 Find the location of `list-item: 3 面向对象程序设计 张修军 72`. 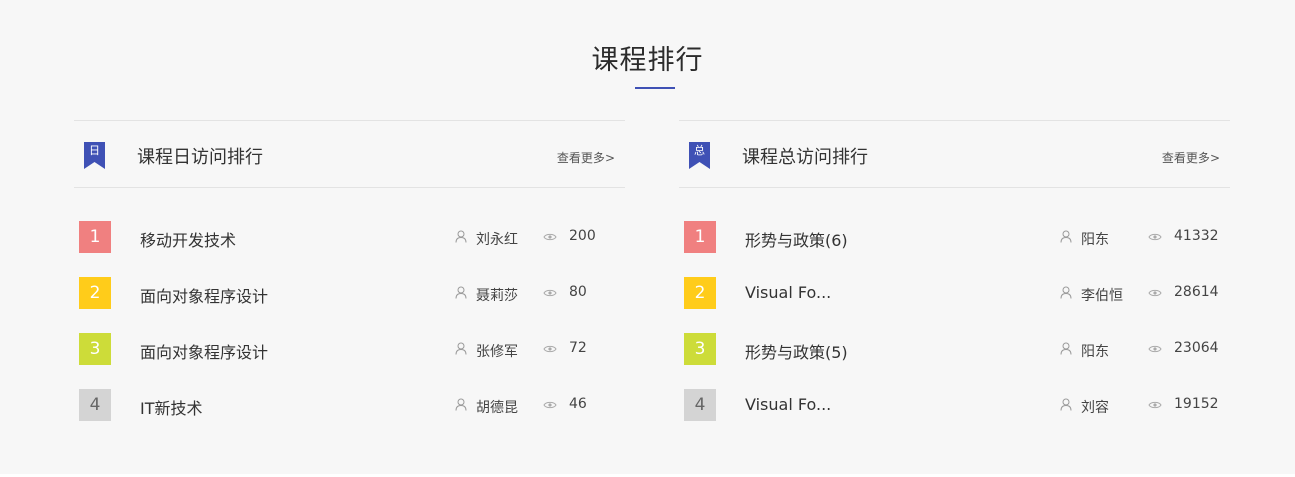

list-item: 3 面向对象程序设计 张修军 72 is located at coordinates (349, 361).